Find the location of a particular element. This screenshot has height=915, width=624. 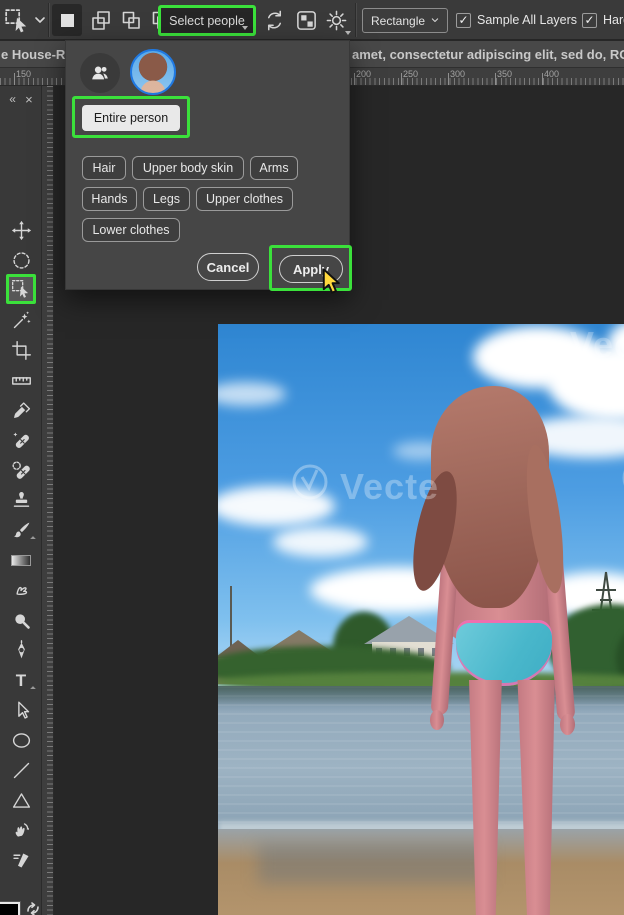

part-label: Hands is located at coordinates (109, 199).